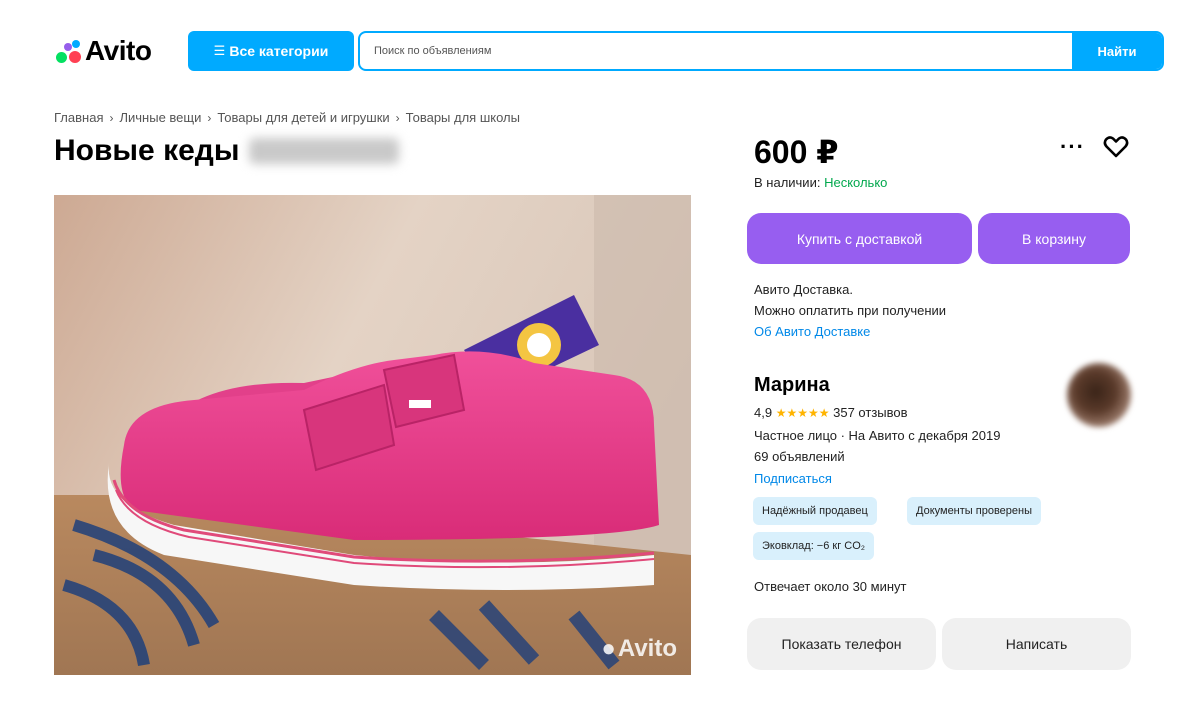 The image size is (1200, 708). What do you see at coordinates (974, 511) in the screenshot?
I see `badge-documents-verified: Документы проверены` at bounding box center [974, 511].